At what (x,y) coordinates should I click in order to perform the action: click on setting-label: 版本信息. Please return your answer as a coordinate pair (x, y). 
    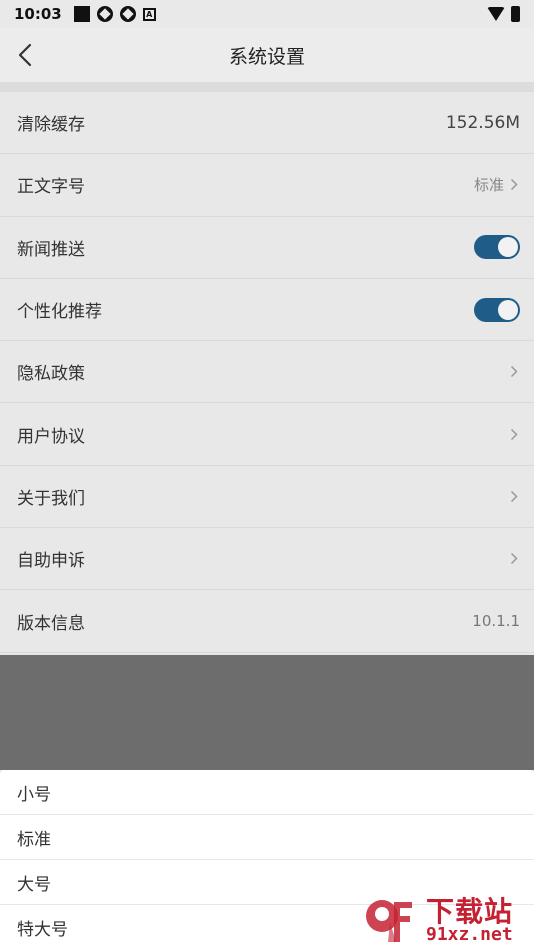
    Looking at the image, I should click on (51, 623).